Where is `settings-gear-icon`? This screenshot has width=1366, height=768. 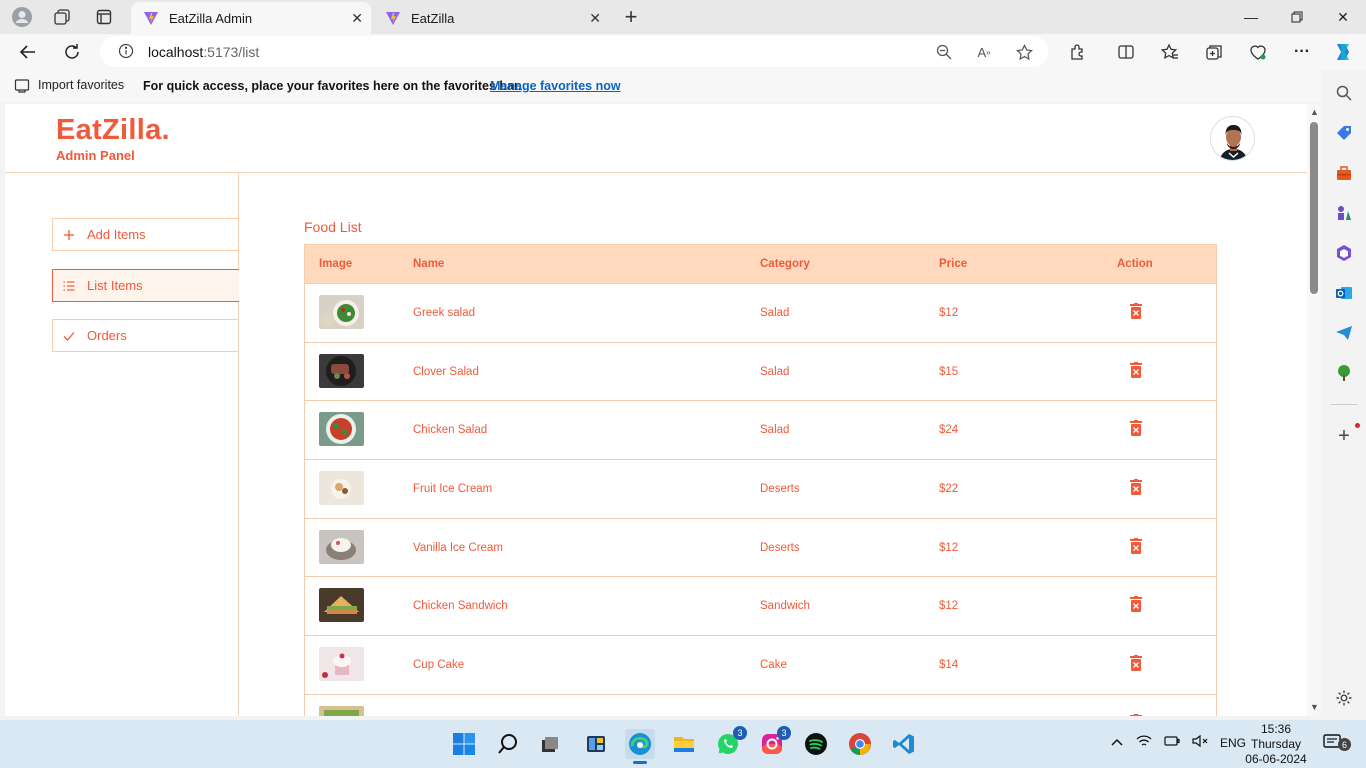
settings-gear-icon is located at coordinates (1344, 698).